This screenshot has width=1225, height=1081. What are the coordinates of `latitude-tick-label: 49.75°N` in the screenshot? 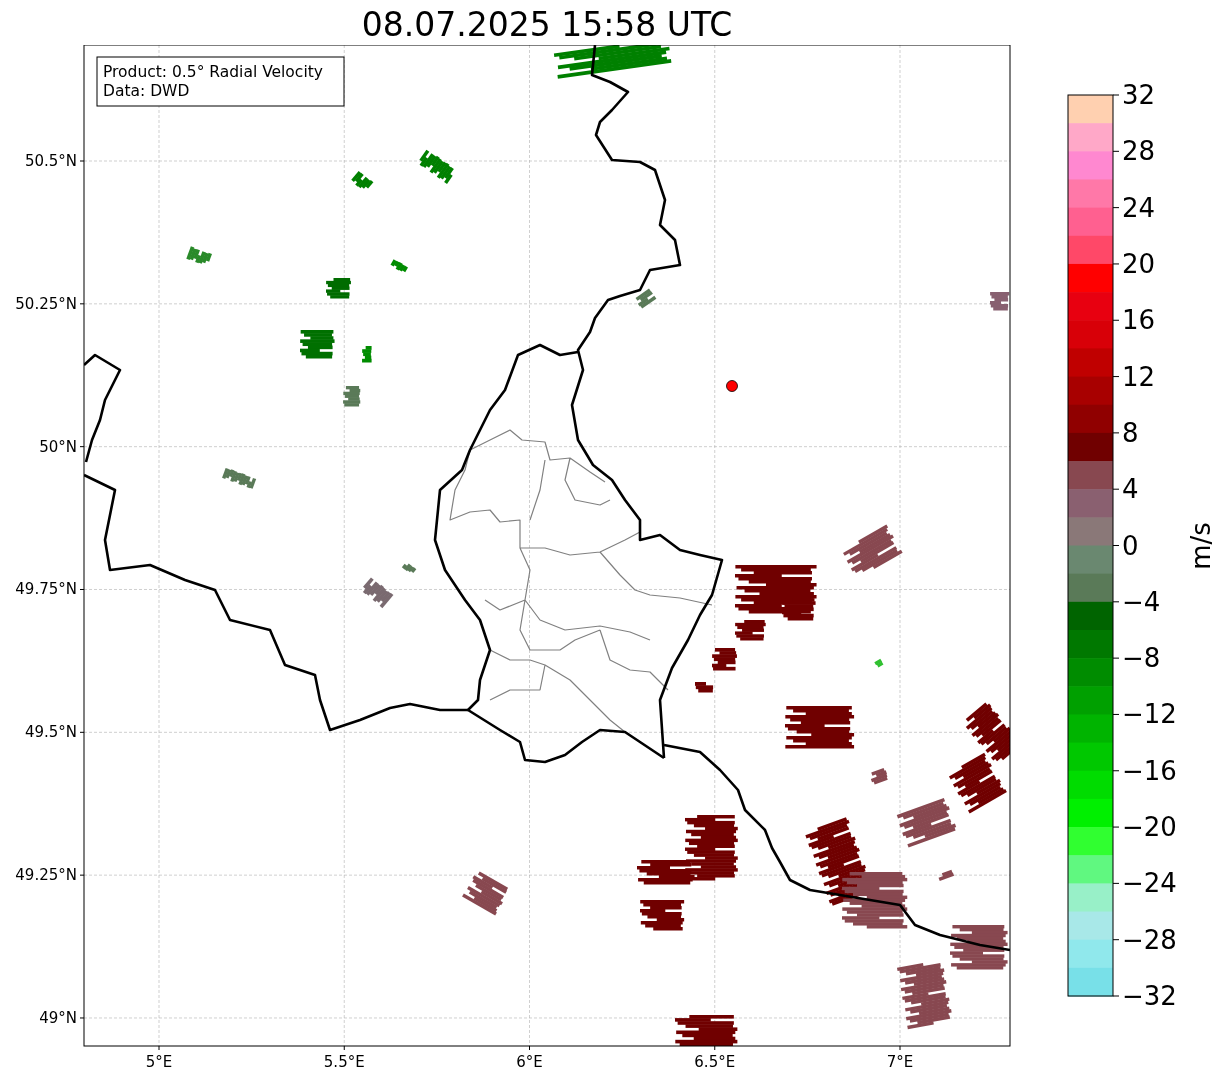 It's located at (46, 589).